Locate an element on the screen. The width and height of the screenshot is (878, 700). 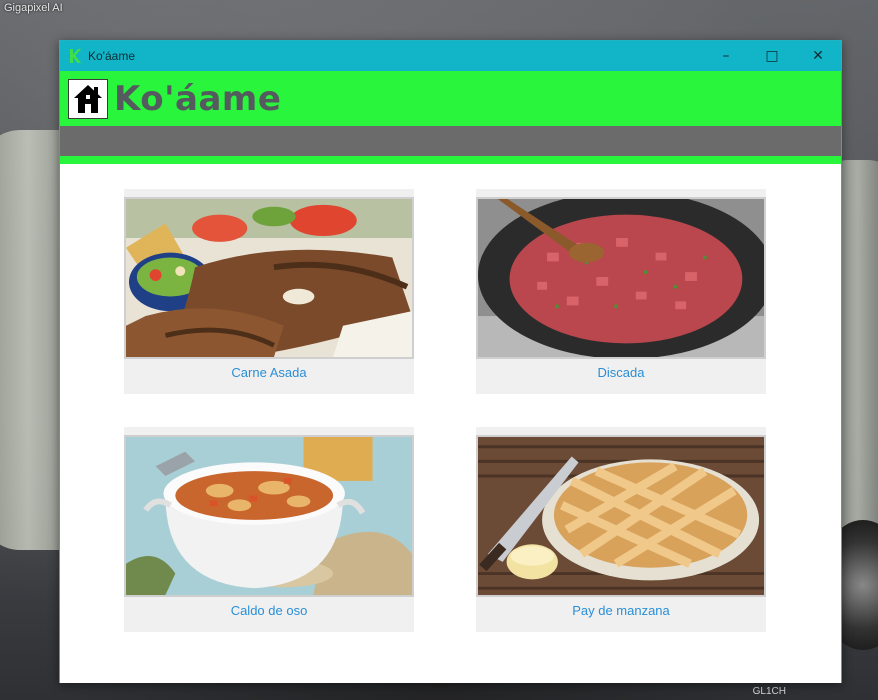
discada-photo is located at coordinates (621, 278).